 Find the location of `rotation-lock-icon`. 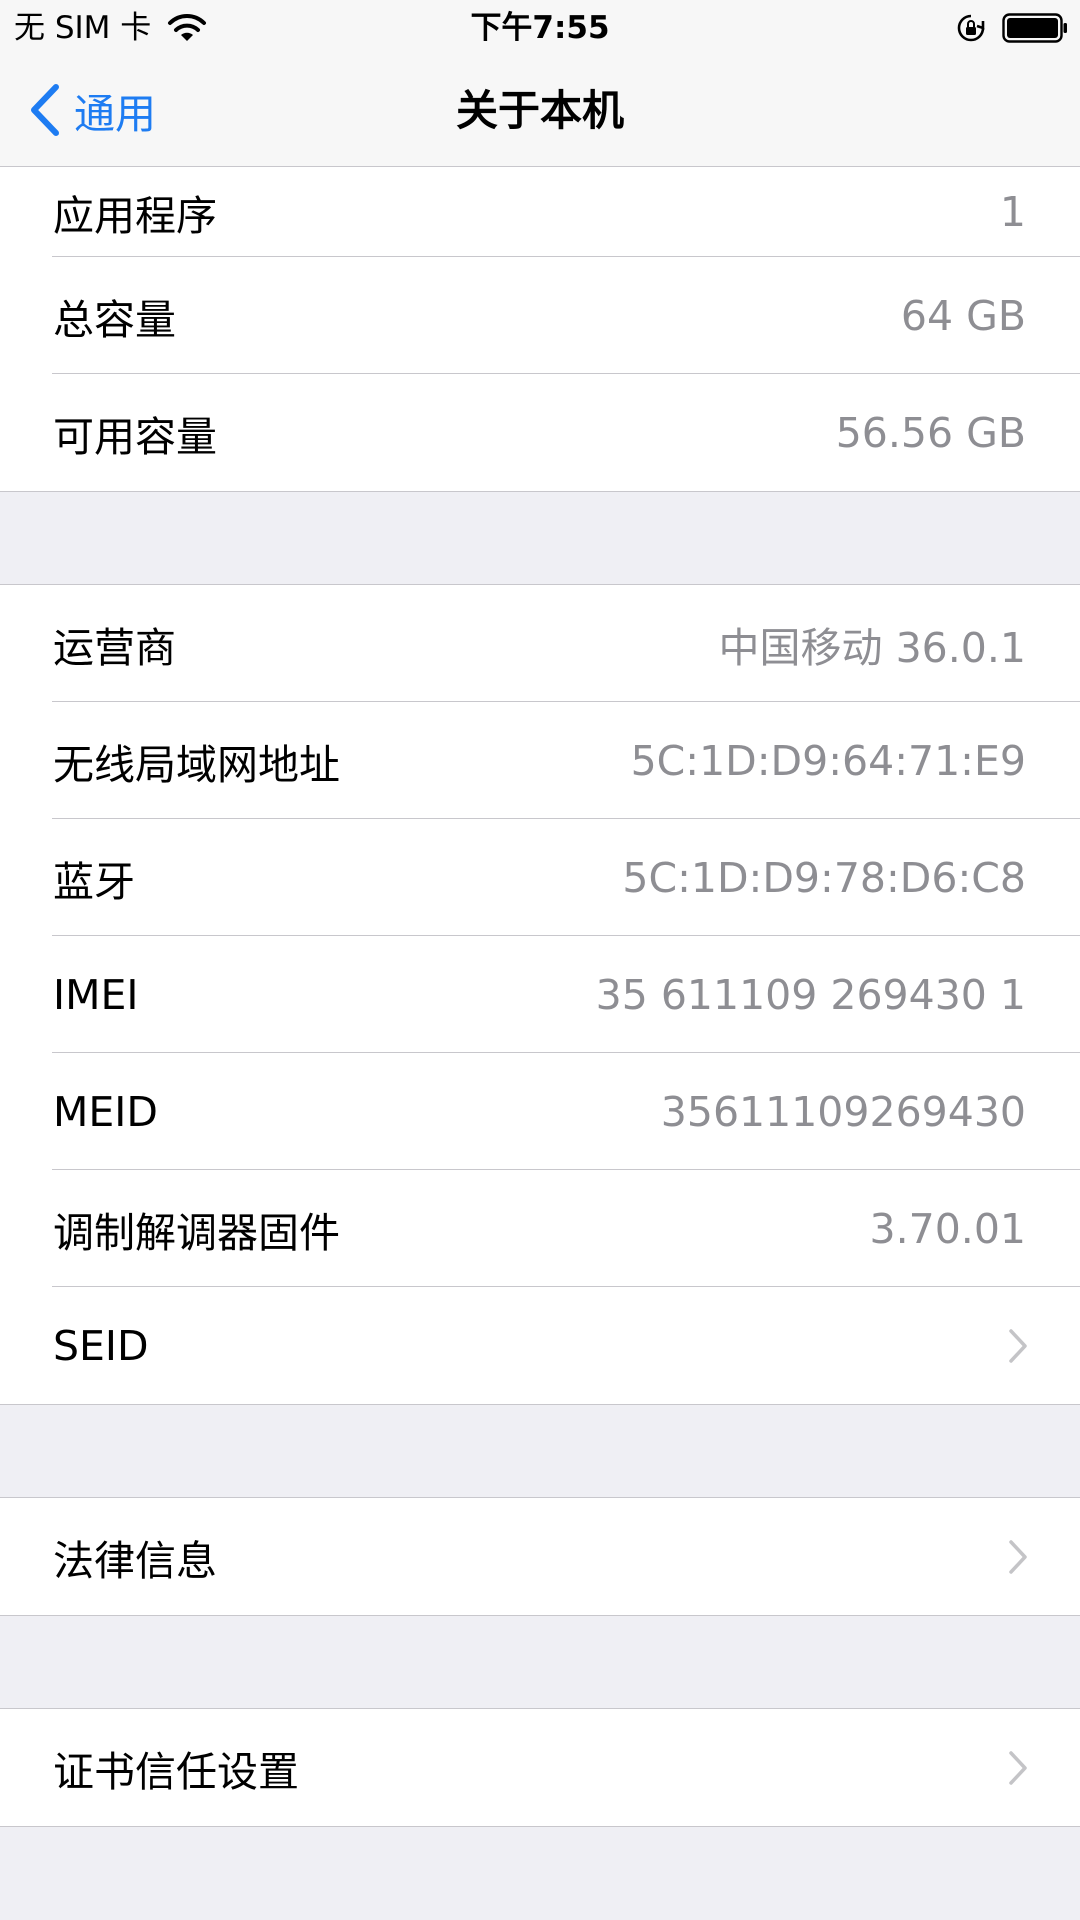

rotation-lock-icon is located at coordinates (971, 28).